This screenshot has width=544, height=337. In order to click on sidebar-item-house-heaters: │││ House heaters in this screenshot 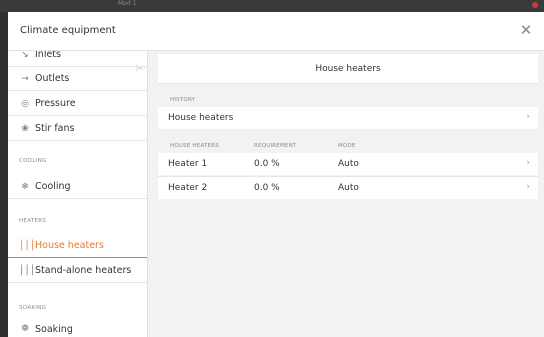, I will do `click(77, 246)`.